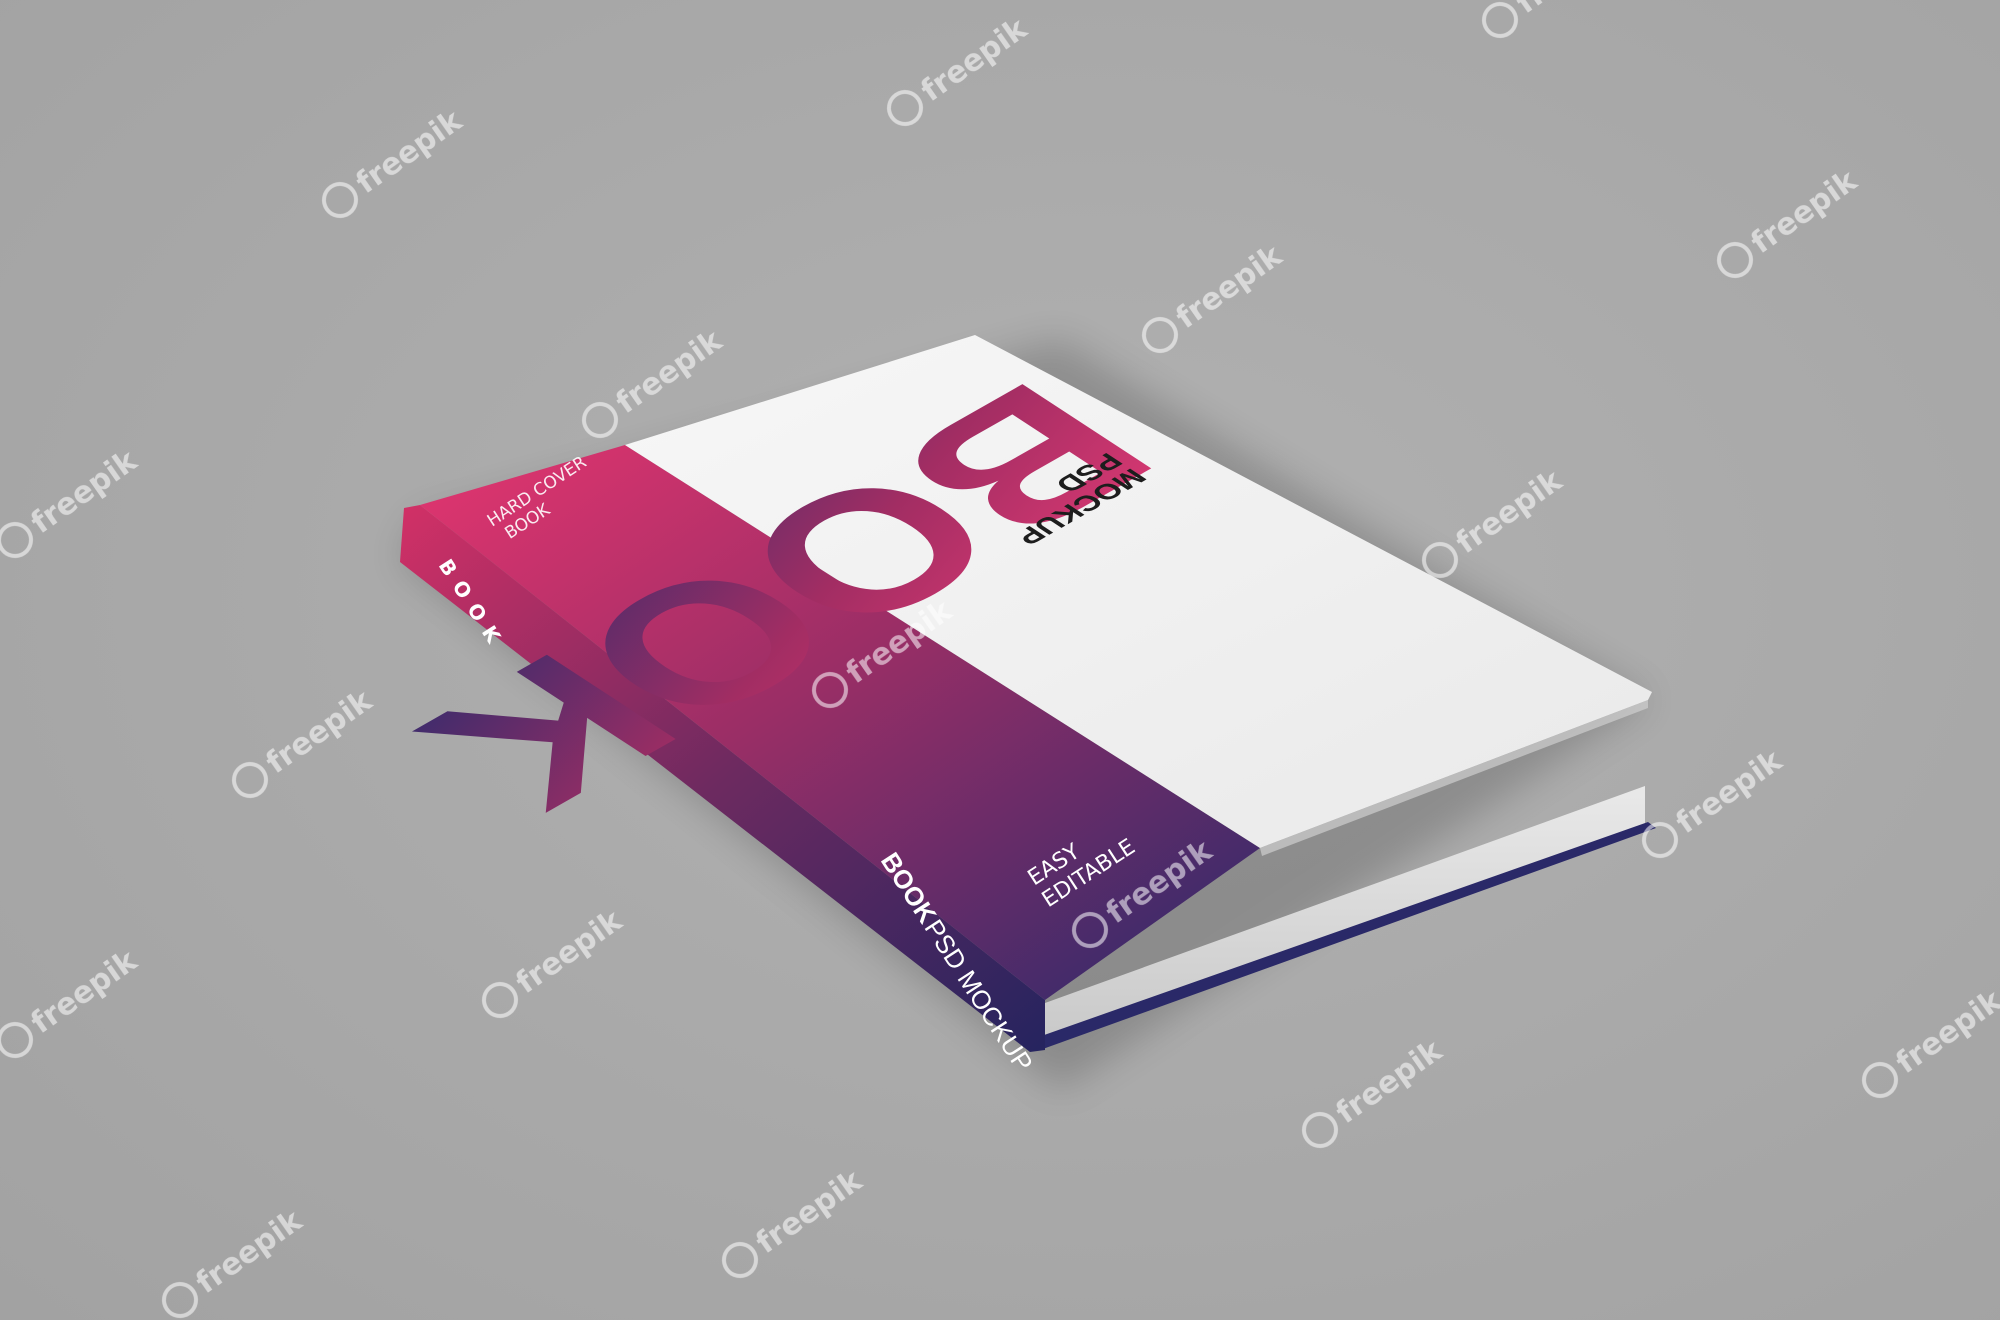 The height and width of the screenshot is (1320, 2000). I want to click on watermark-4: freepik, so click(1790, 220).